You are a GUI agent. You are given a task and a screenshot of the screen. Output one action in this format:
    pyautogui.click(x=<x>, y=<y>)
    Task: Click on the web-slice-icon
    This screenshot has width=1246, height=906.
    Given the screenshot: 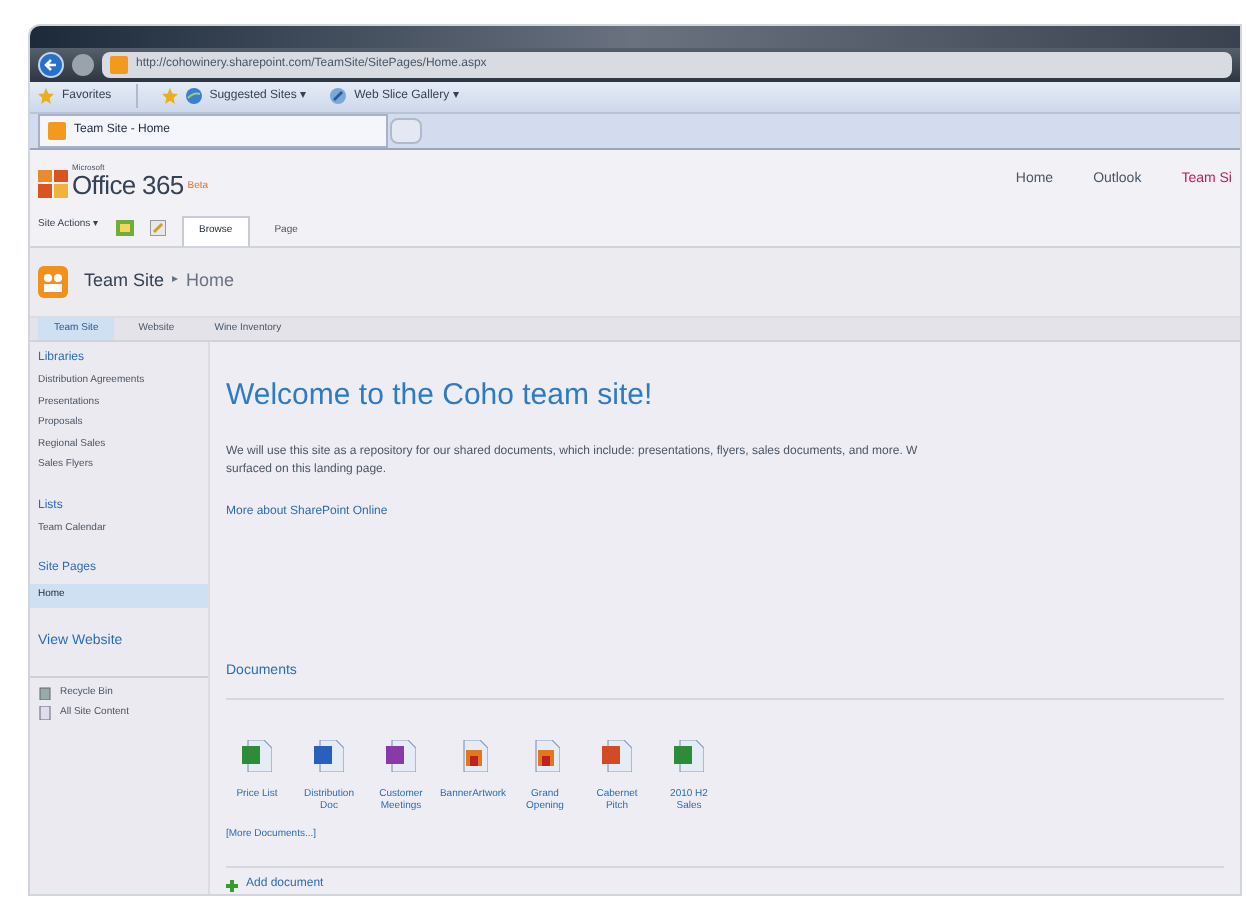 What is the action you would take?
    pyautogui.click(x=338, y=96)
    